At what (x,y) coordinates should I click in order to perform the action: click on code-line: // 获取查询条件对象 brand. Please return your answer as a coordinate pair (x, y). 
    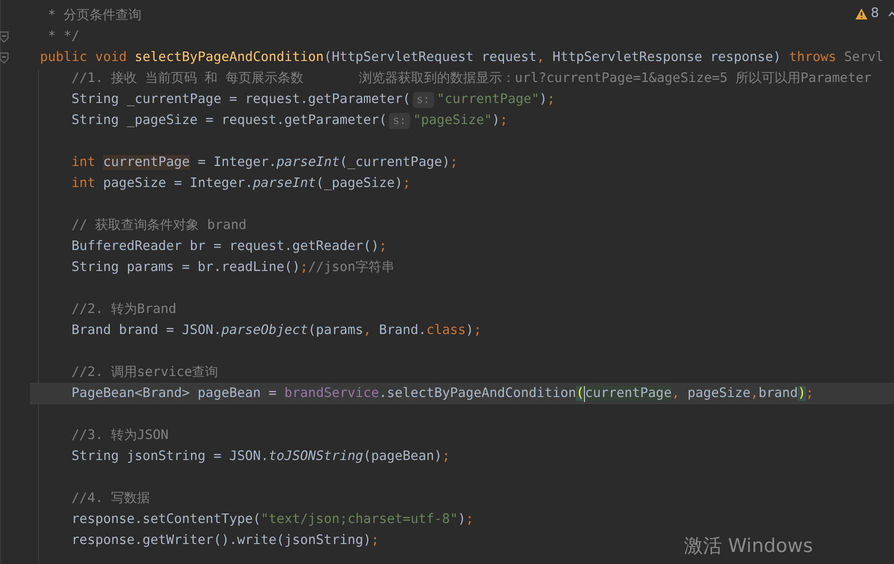
    Looking at the image, I should click on (159, 225).